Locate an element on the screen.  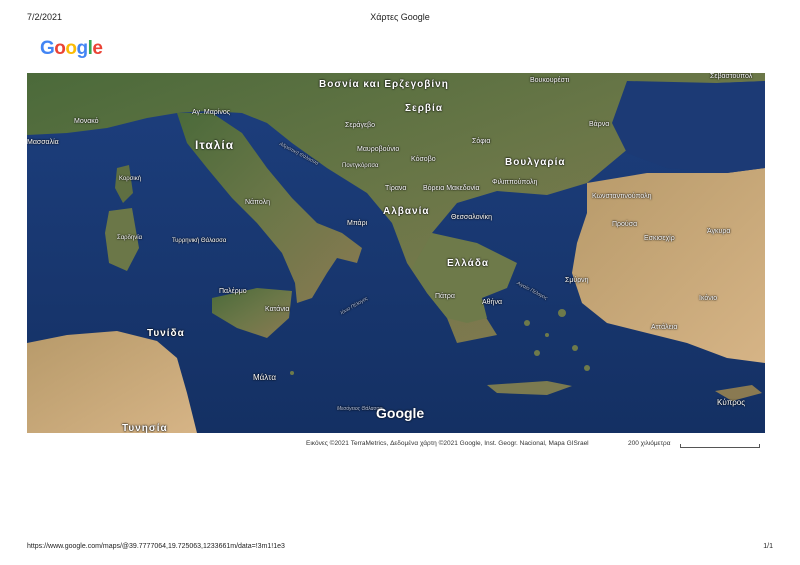
logo-letter: g is located at coordinates (82, 48).